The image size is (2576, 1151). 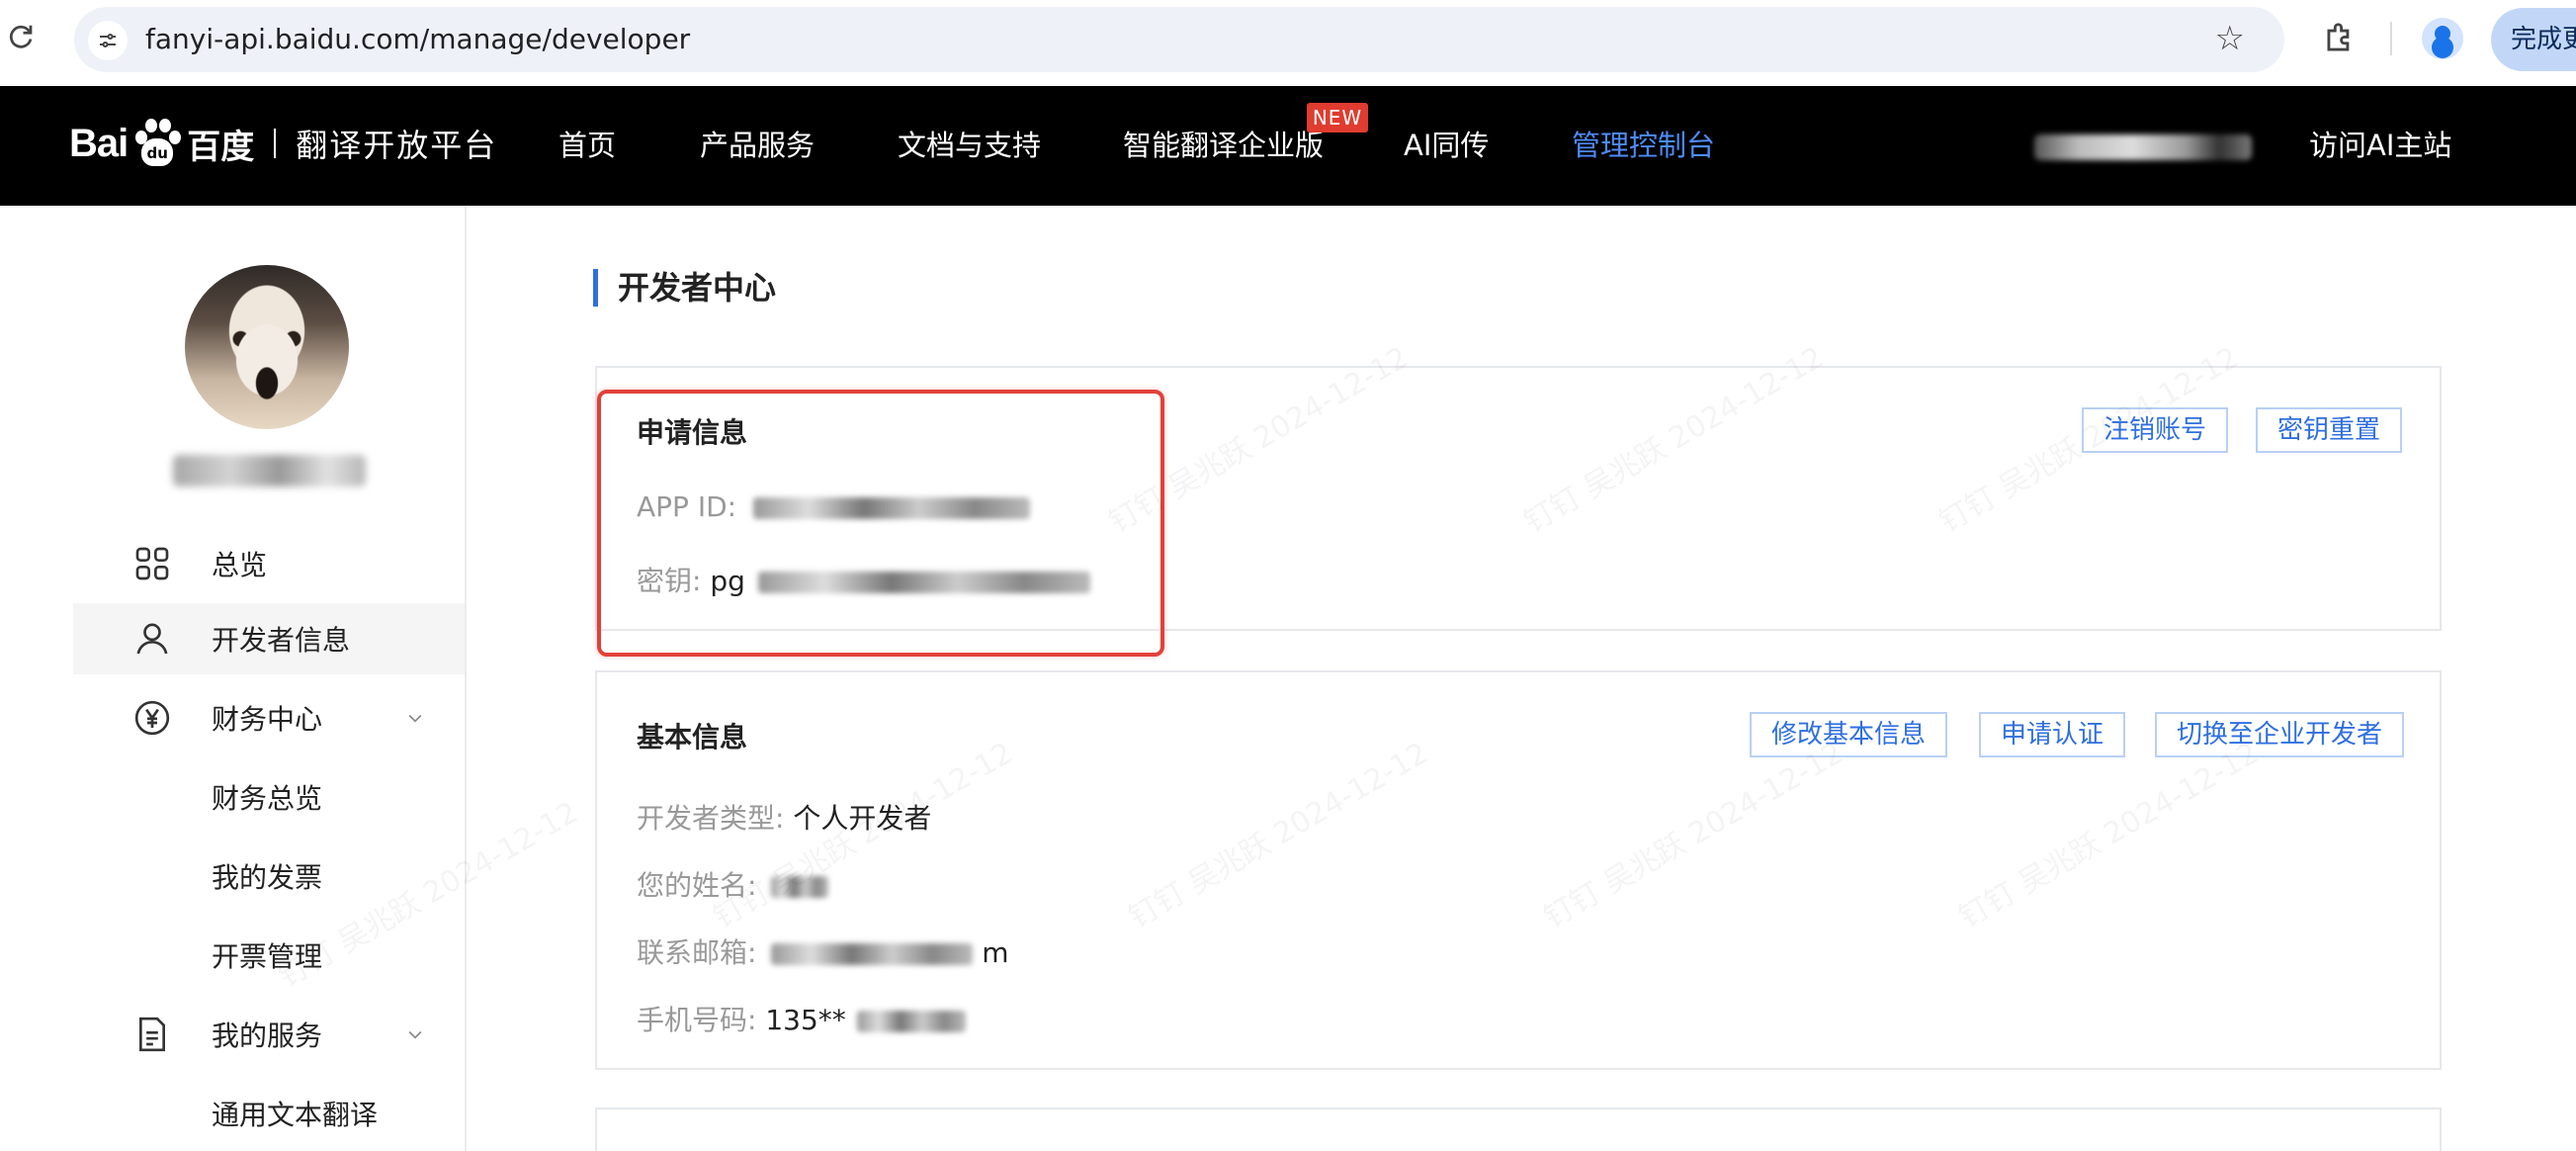 What do you see at coordinates (757, 146) in the screenshot?
I see `nav-products: 产品服务` at bounding box center [757, 146].